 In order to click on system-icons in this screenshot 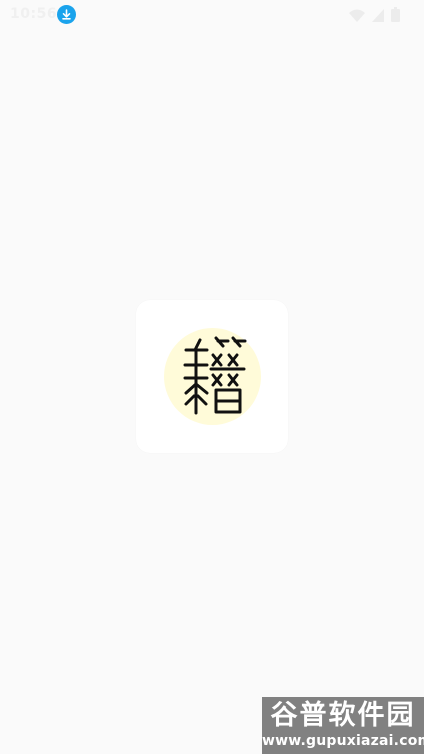, I will do `click(374, 16)`.